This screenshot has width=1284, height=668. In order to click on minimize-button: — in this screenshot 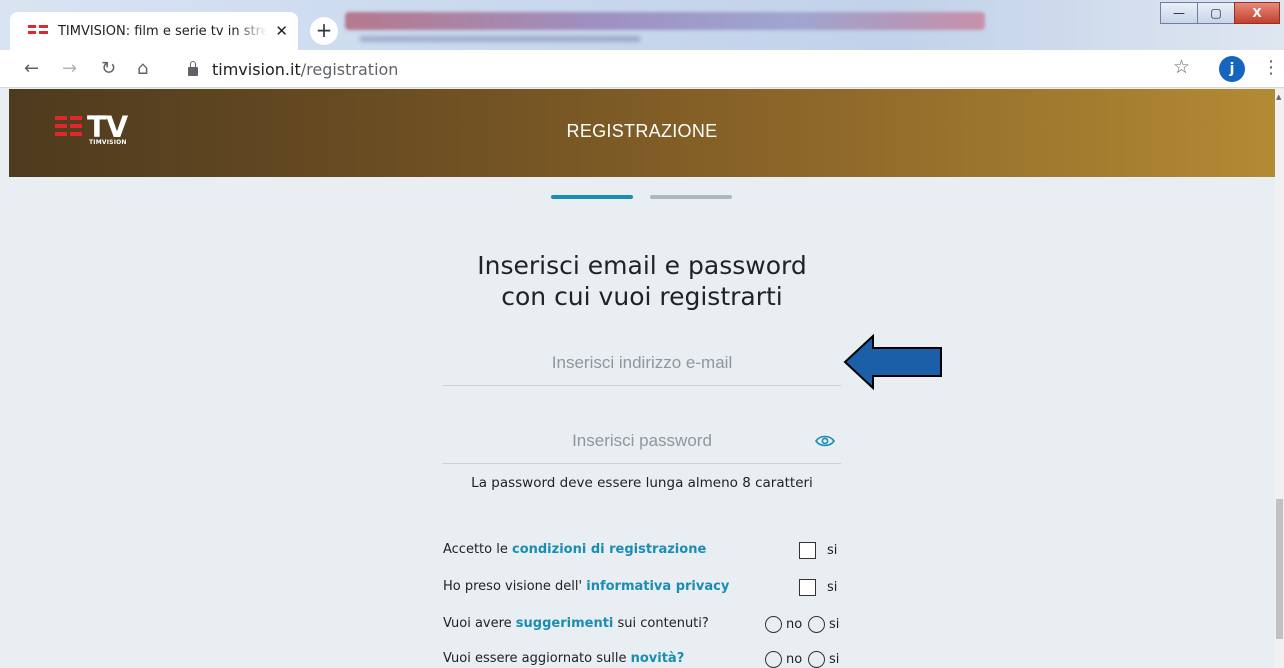, I will do `click(1179, 13)`.